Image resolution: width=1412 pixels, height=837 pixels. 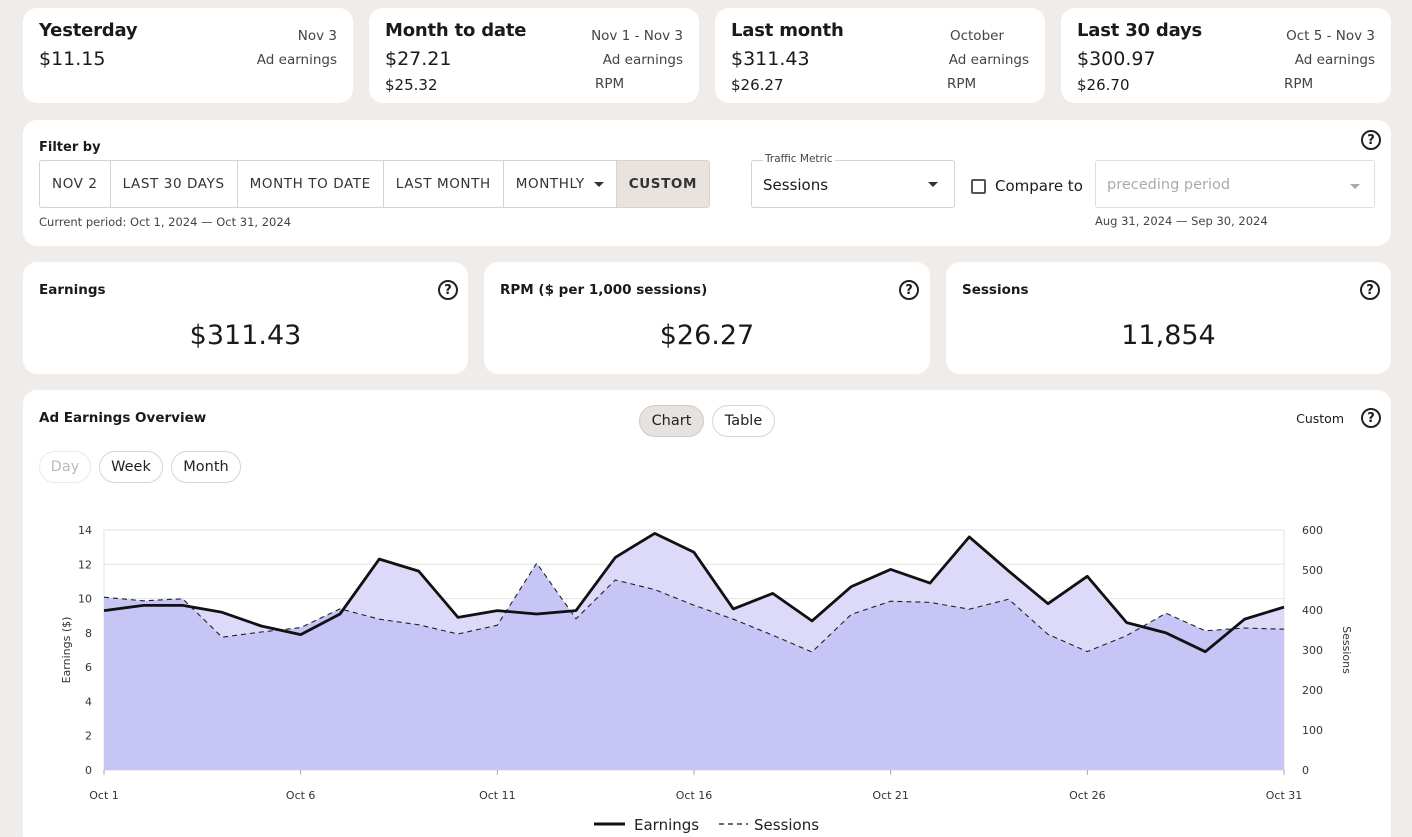 What do you see at coordinates (88, 633) in the screenshot?
I see `left-tick-label: 8` at bounding box center [88, 633].